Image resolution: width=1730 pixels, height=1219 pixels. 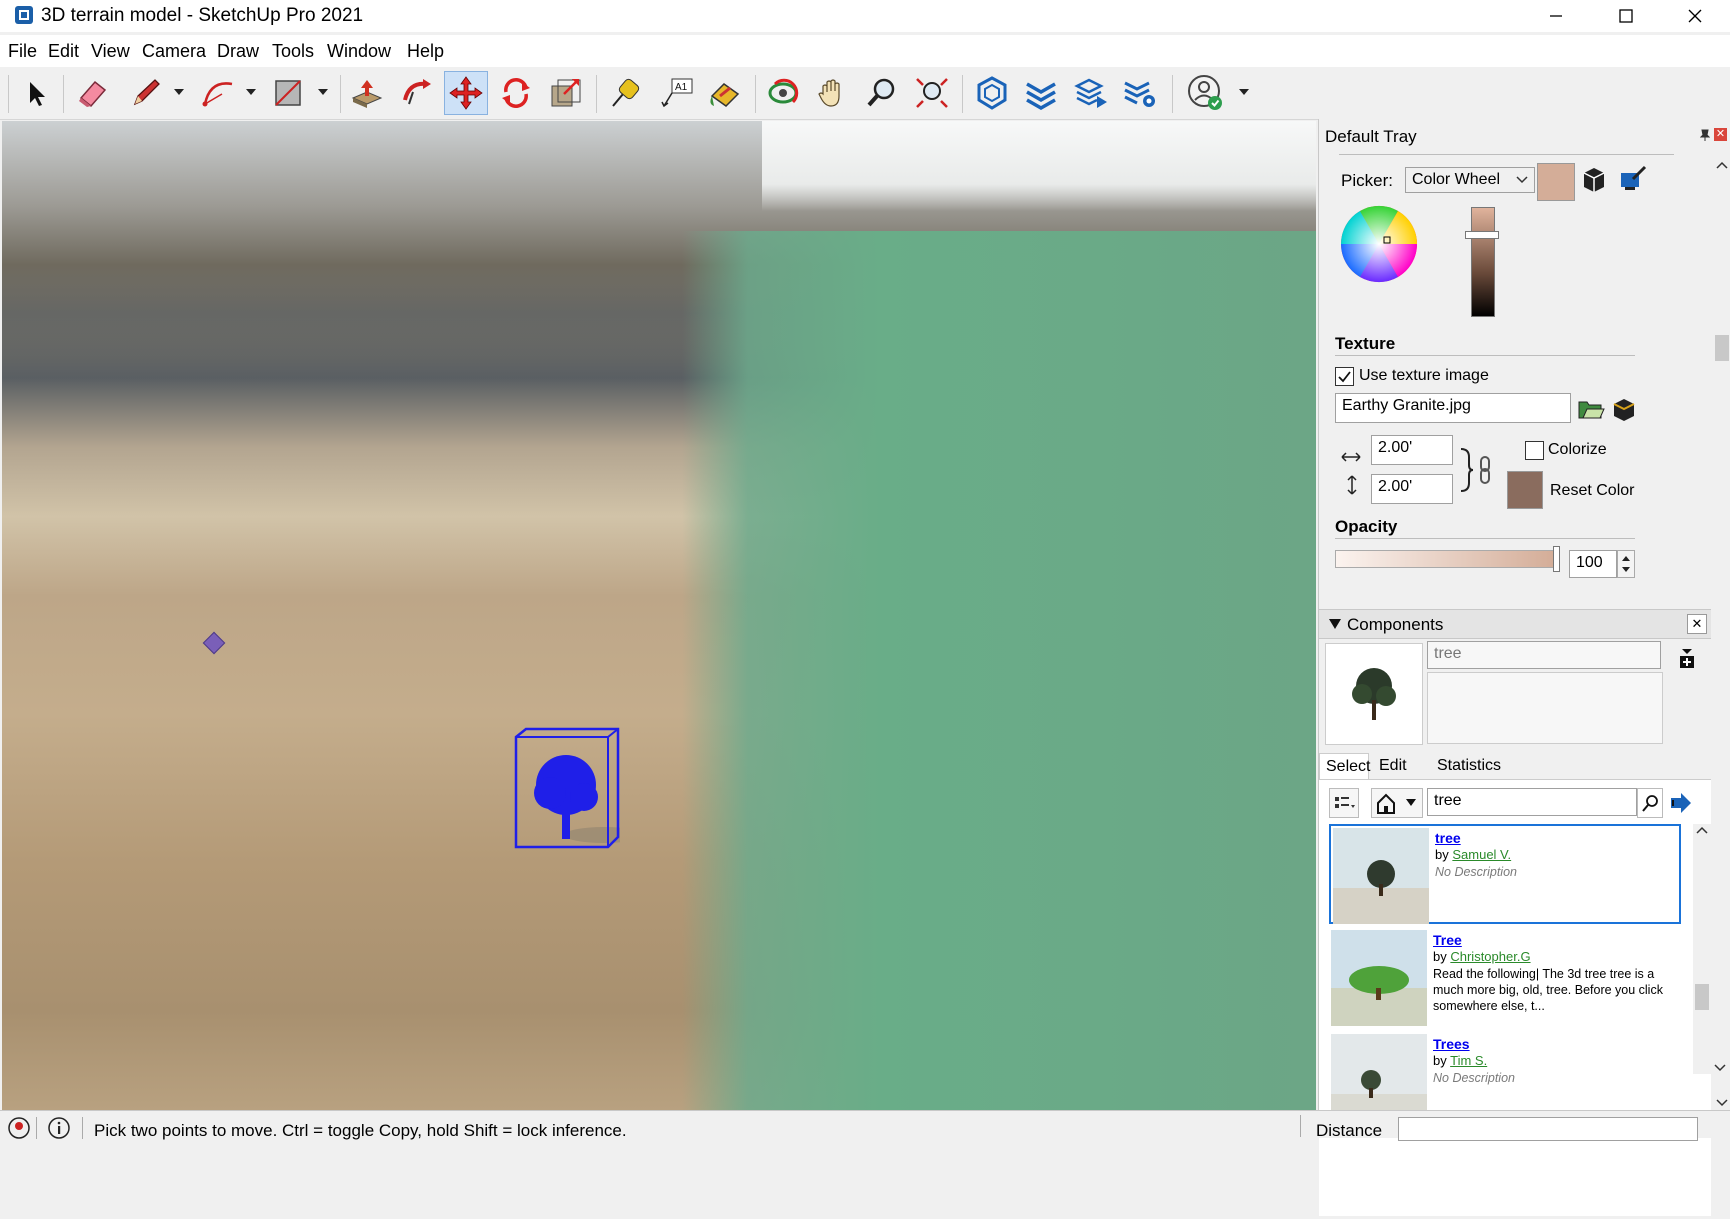 I want to click on zoom-tool-button, so click(x=882, y=93).